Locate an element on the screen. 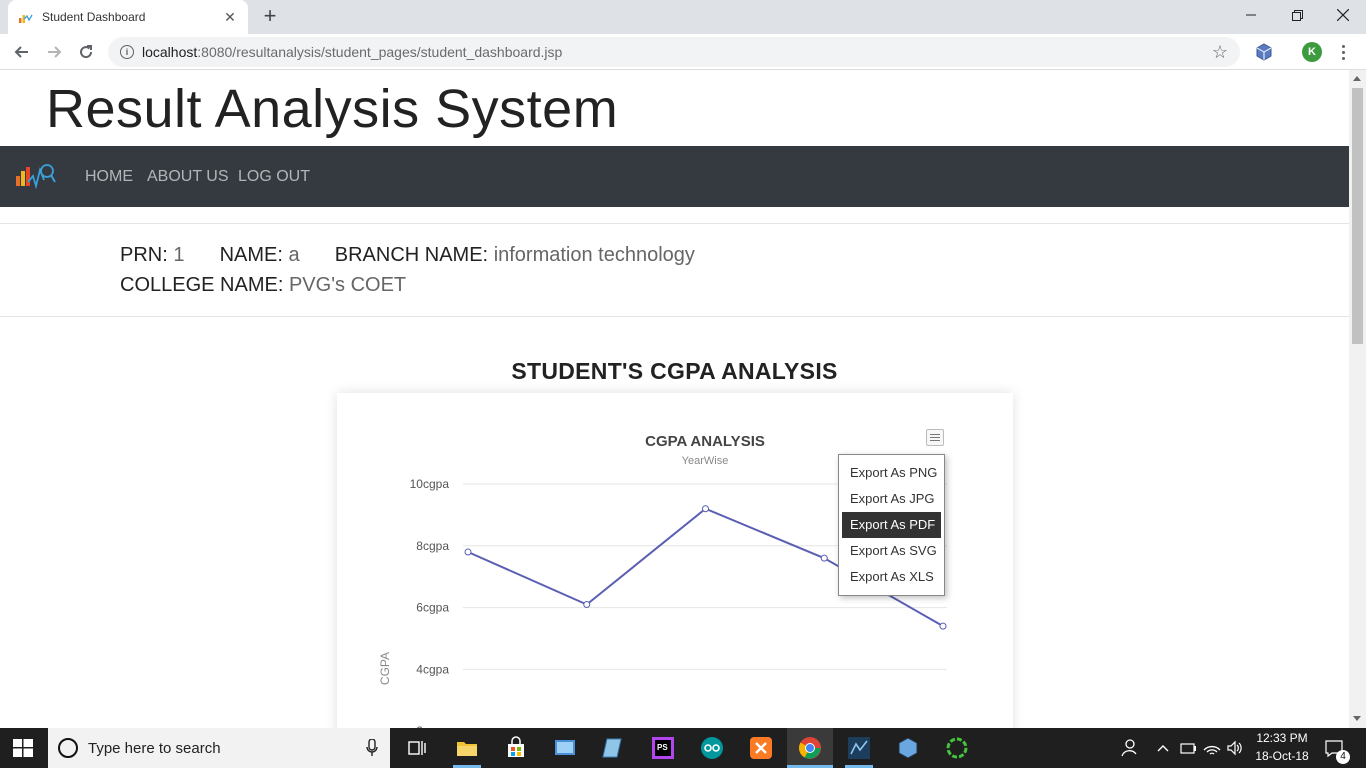  minimize-icon is located at coordinates (1251, 15).